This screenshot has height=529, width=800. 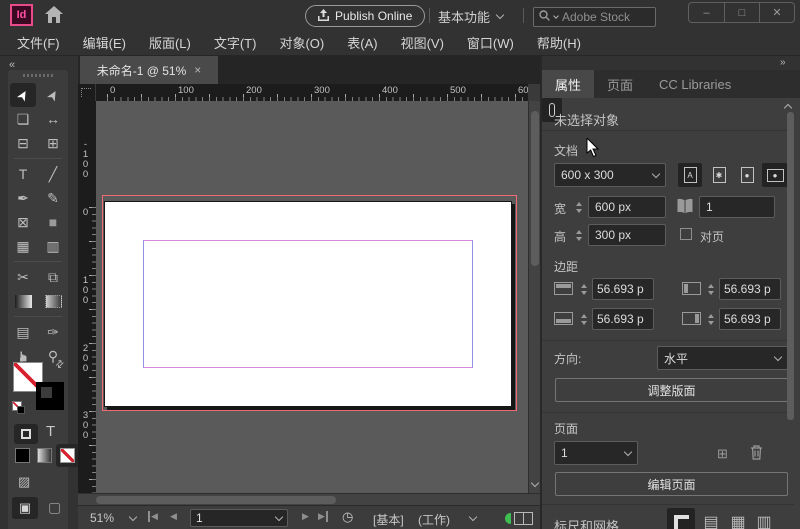 What do you see at coordinates (535, 483) in the screenshot?
I see `scroll-down-icon` at bounding box center [535, 483].